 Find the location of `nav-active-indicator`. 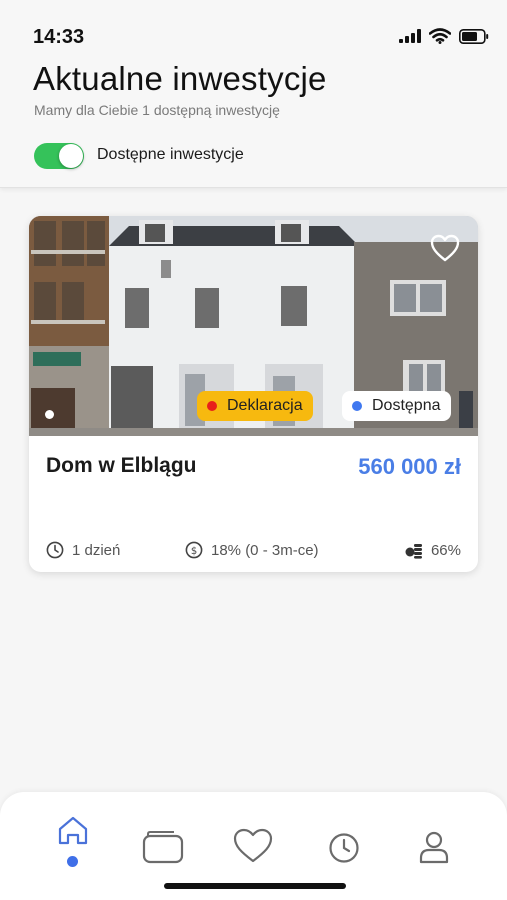

nav-active-indicator is located at coordinates (72, 861).